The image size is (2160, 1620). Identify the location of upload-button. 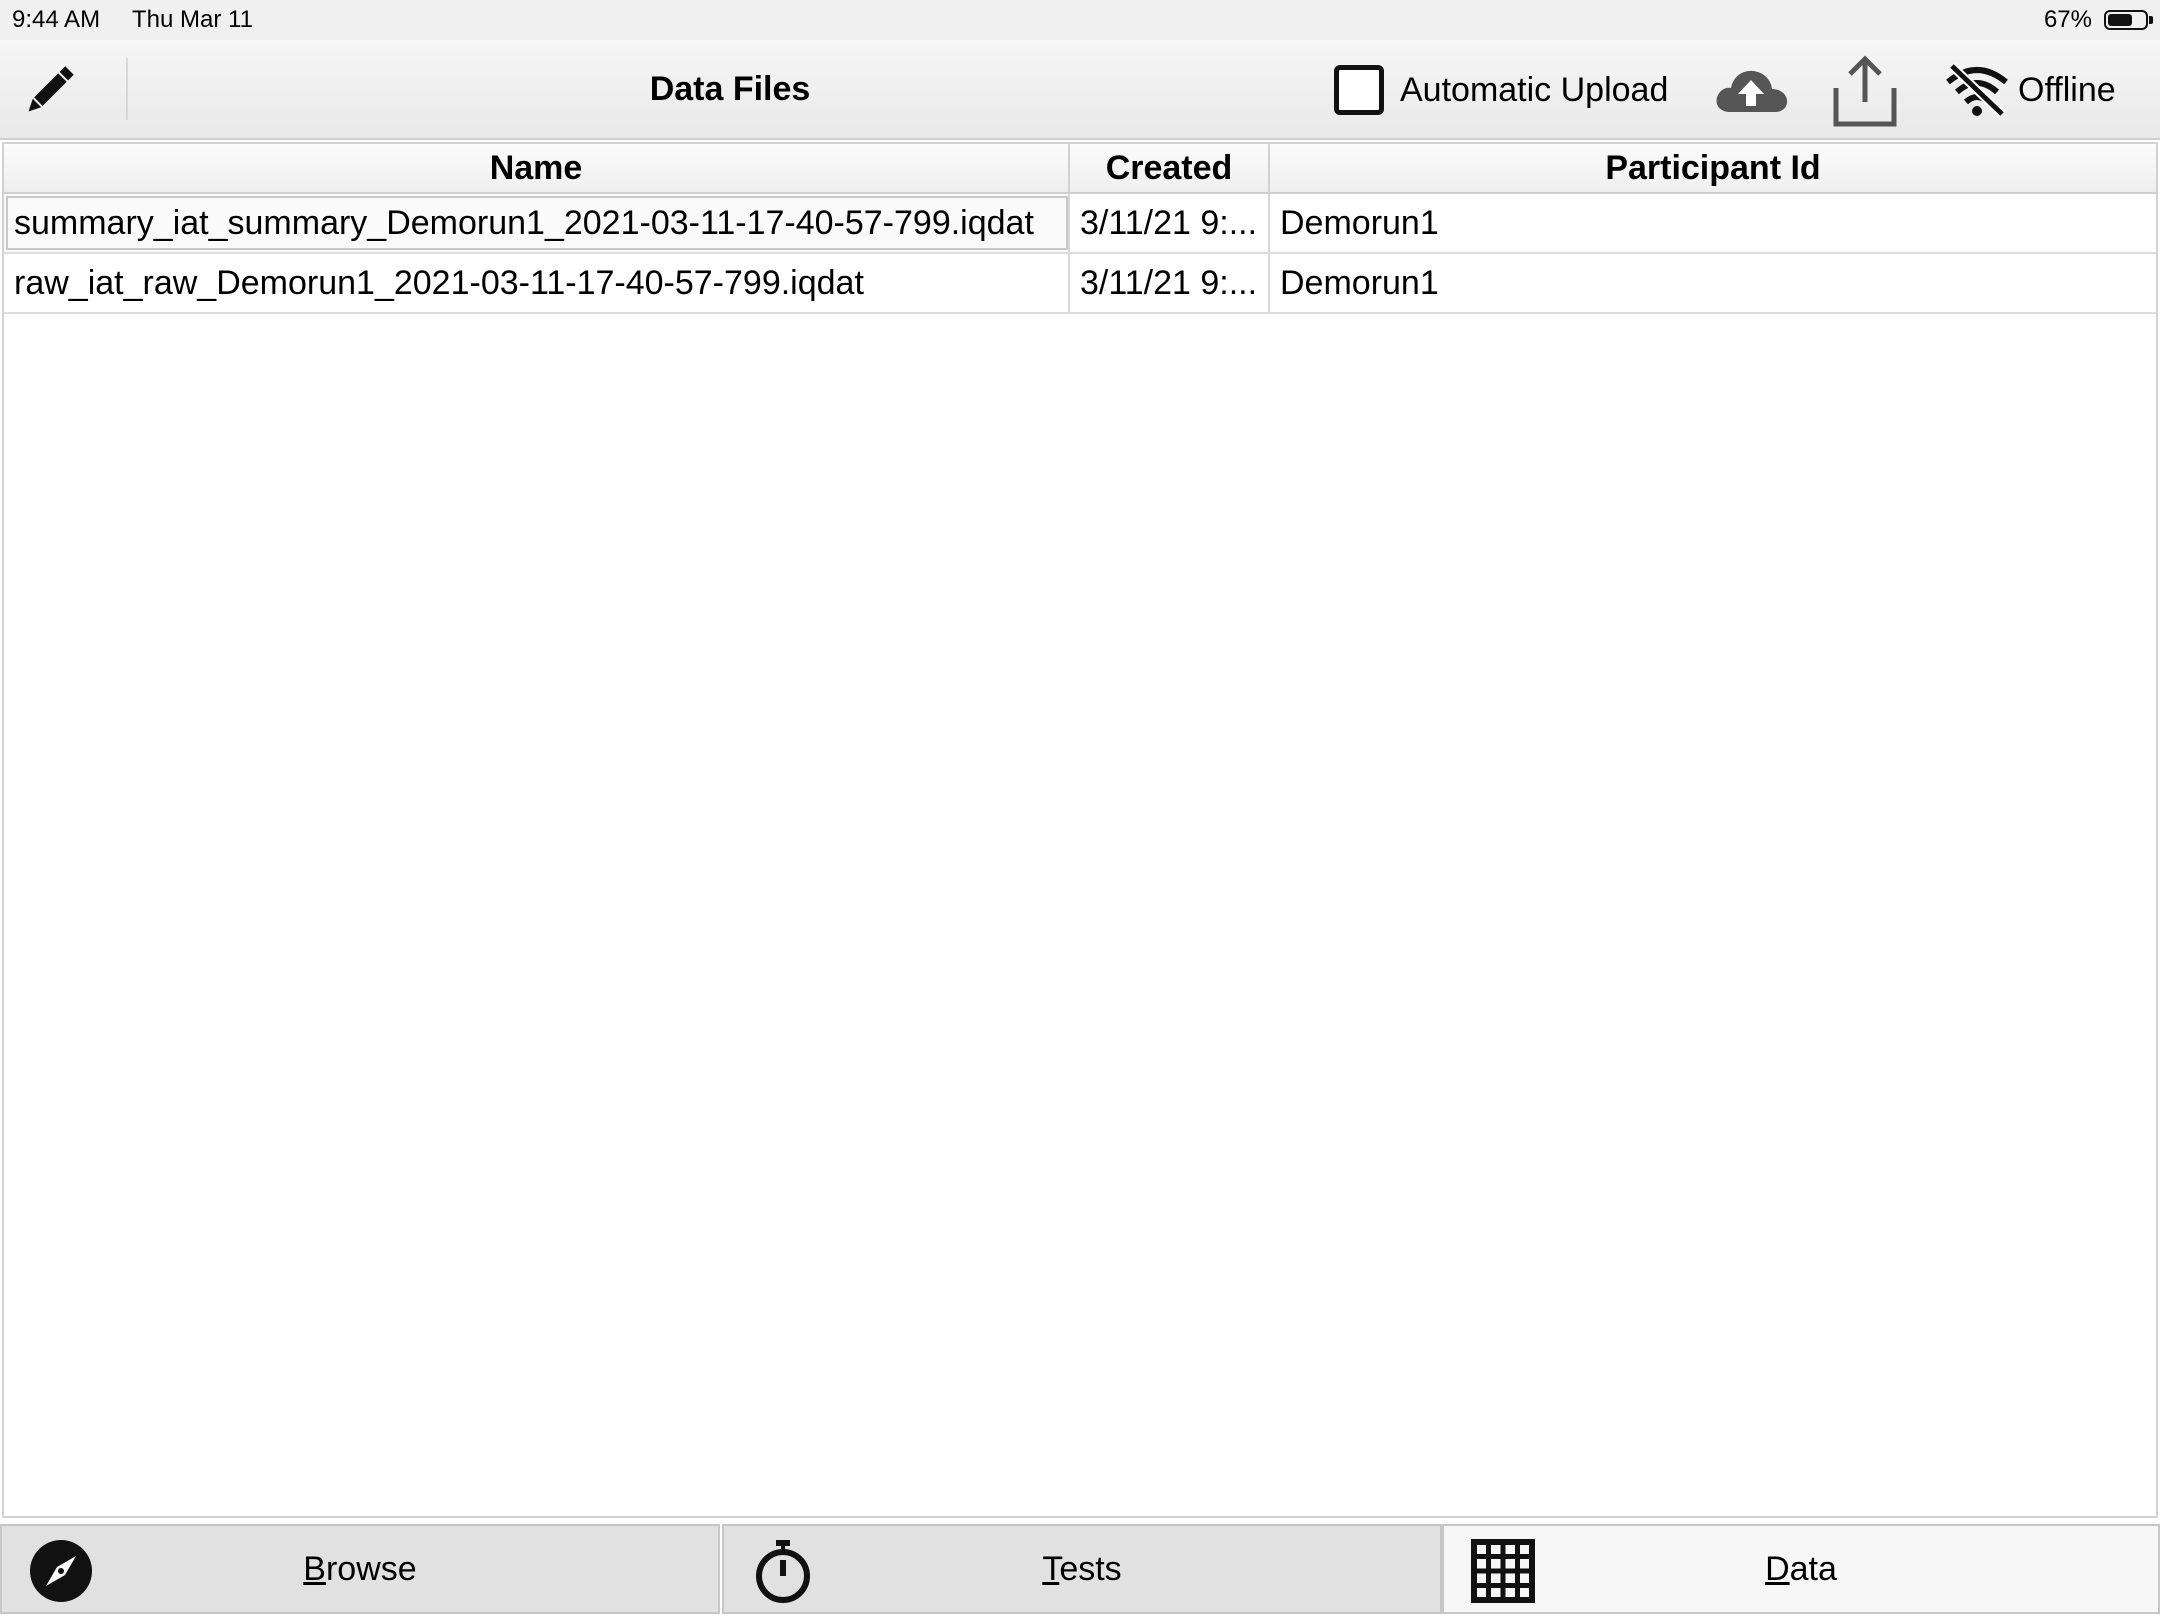
(1751, 90).